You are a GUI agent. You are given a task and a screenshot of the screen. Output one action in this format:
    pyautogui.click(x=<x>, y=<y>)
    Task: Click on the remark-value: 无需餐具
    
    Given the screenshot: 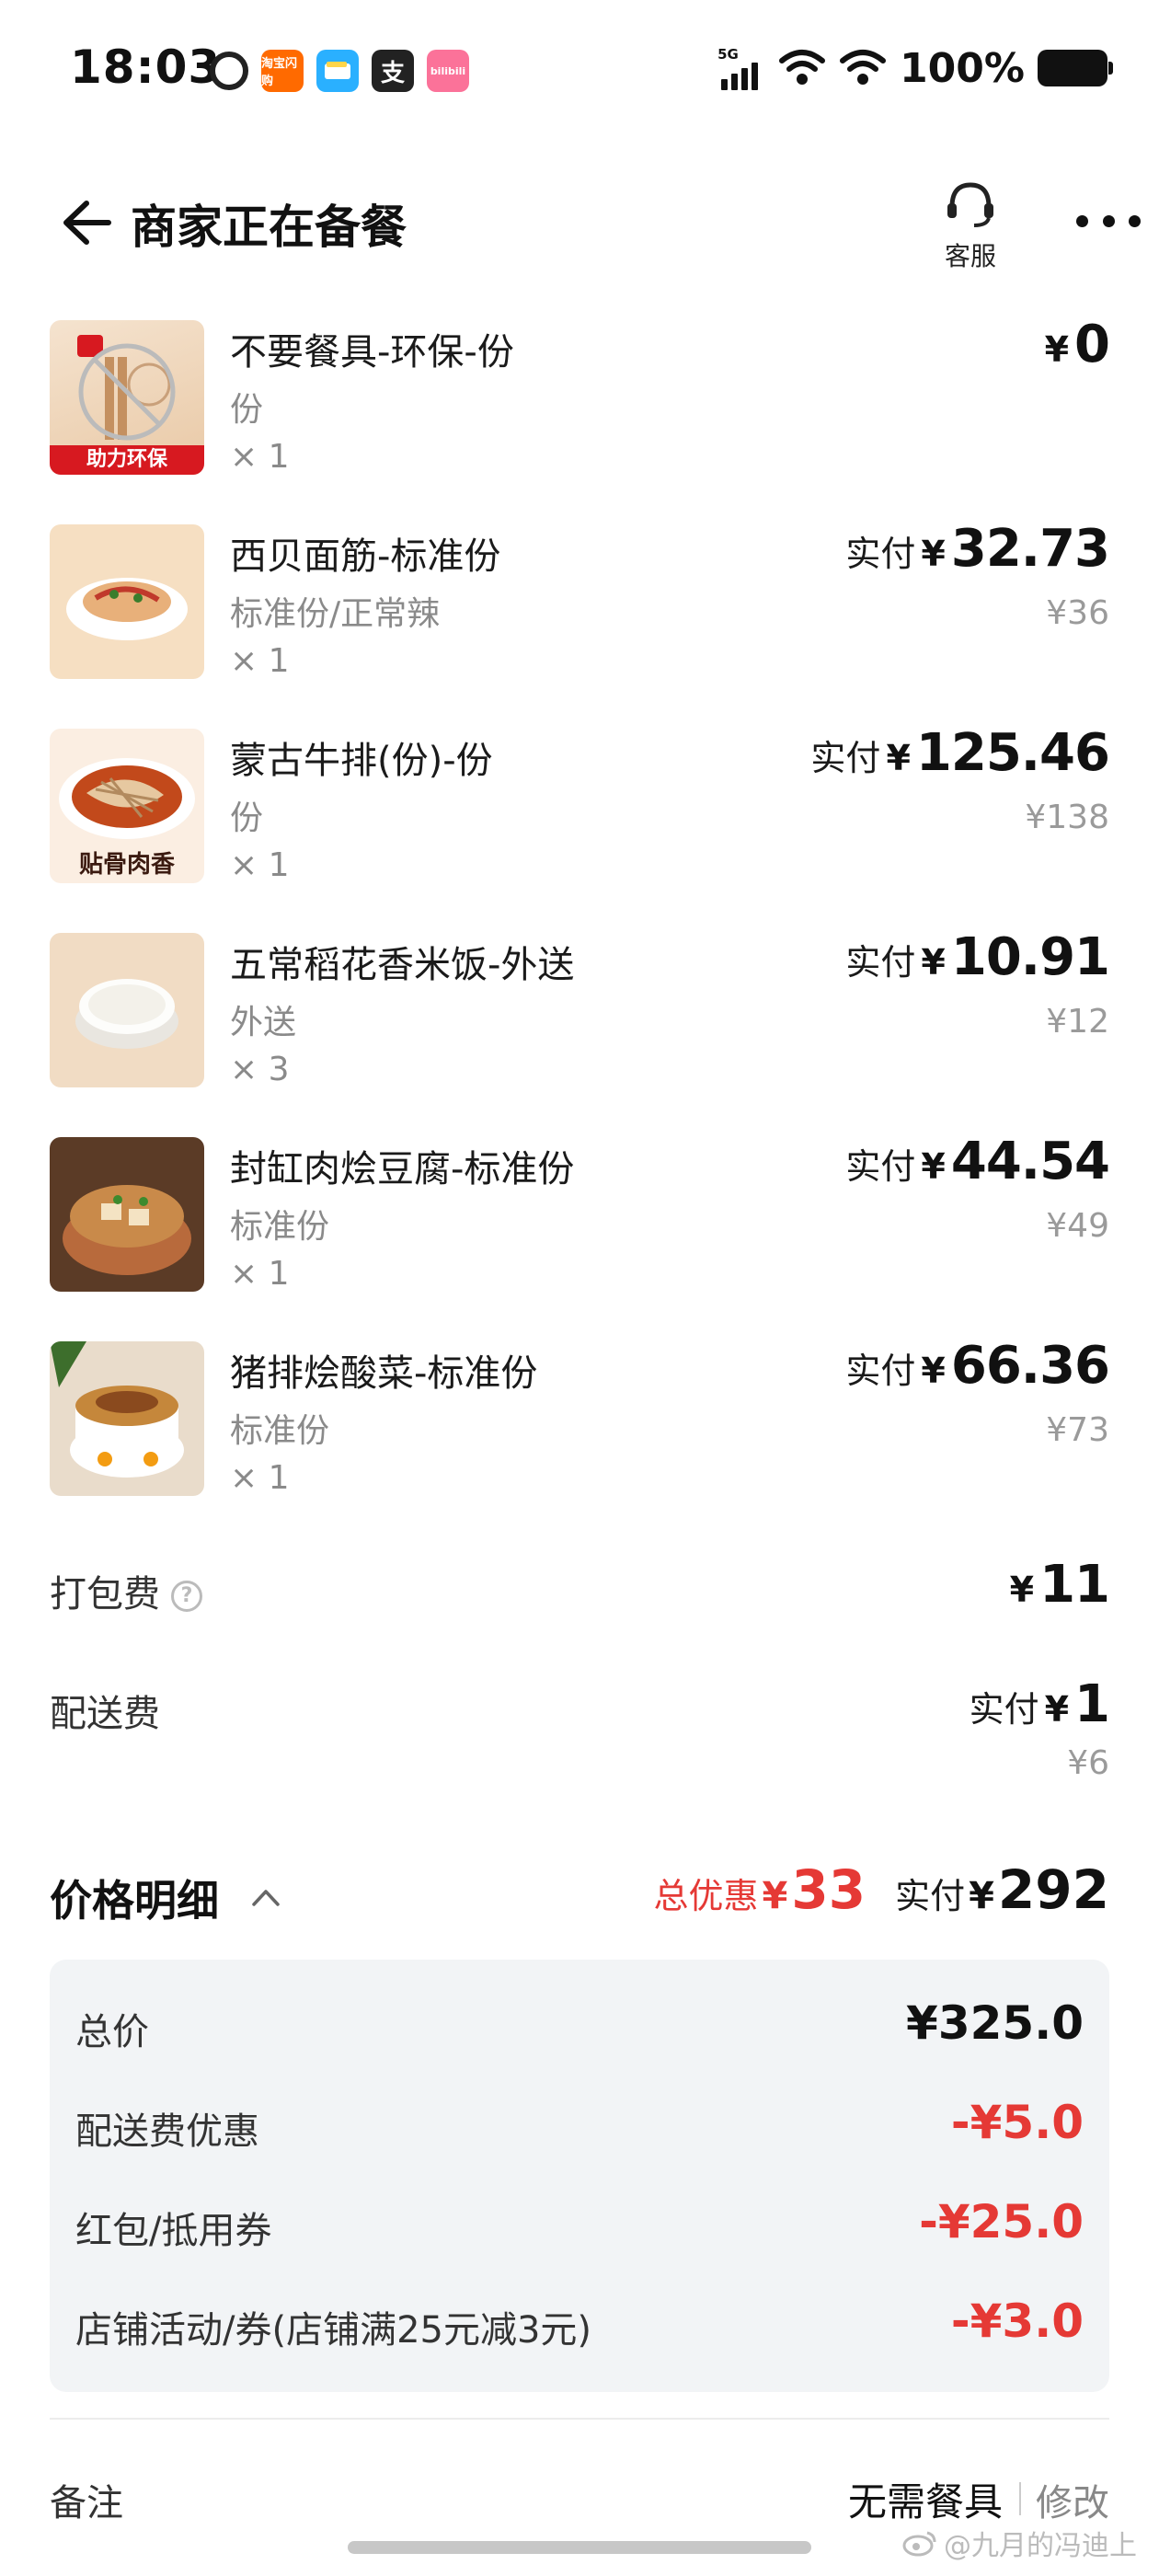 What is the action you would take?
    pyautogui.click(x=925, y=2501)
    